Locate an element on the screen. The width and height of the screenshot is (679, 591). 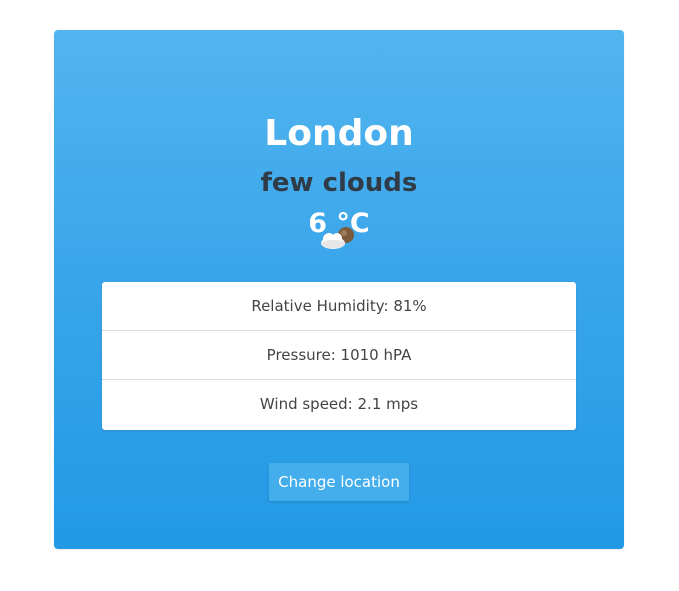
weather-description: few clouds is located at coordinates (339, 183).